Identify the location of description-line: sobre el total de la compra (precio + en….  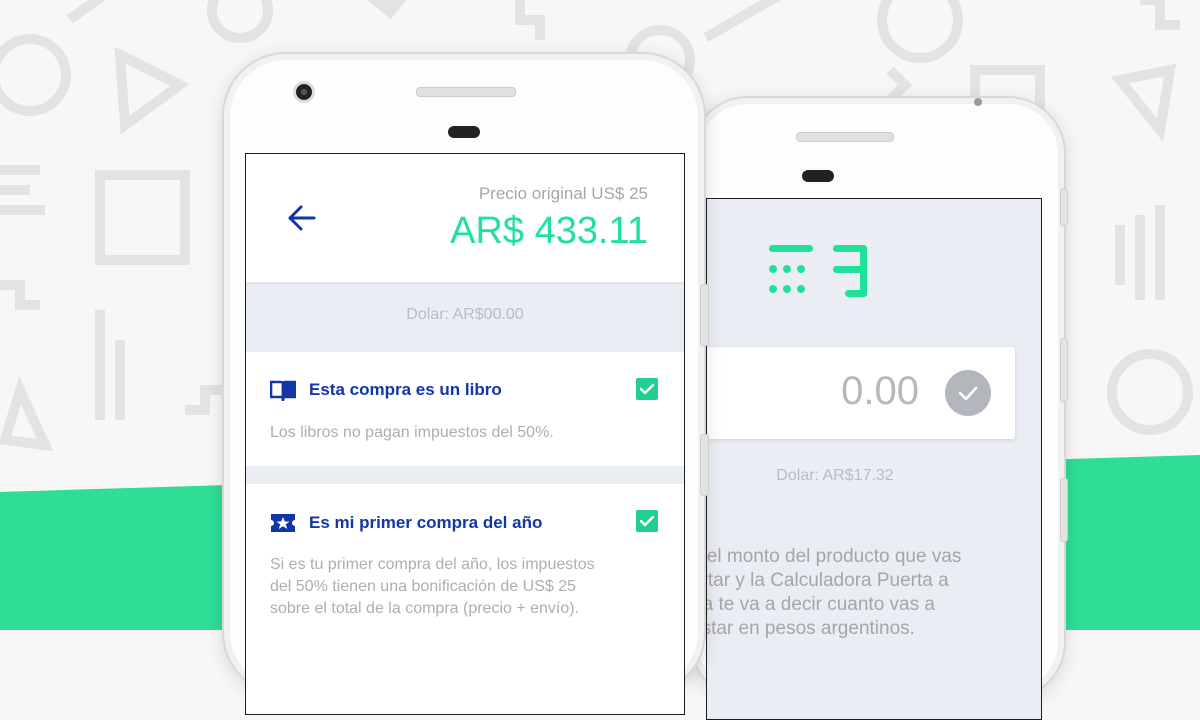
(425, 608).